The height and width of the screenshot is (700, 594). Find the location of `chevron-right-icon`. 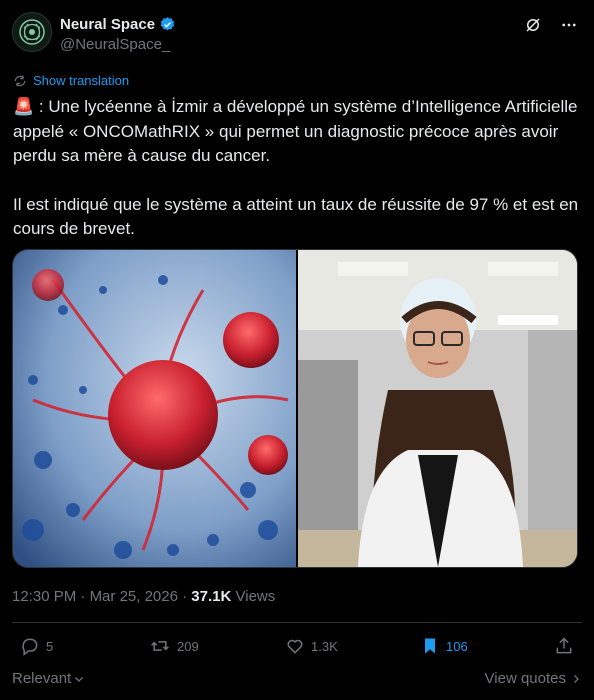

chevron-right-icon is located at coordinates (576, 678).